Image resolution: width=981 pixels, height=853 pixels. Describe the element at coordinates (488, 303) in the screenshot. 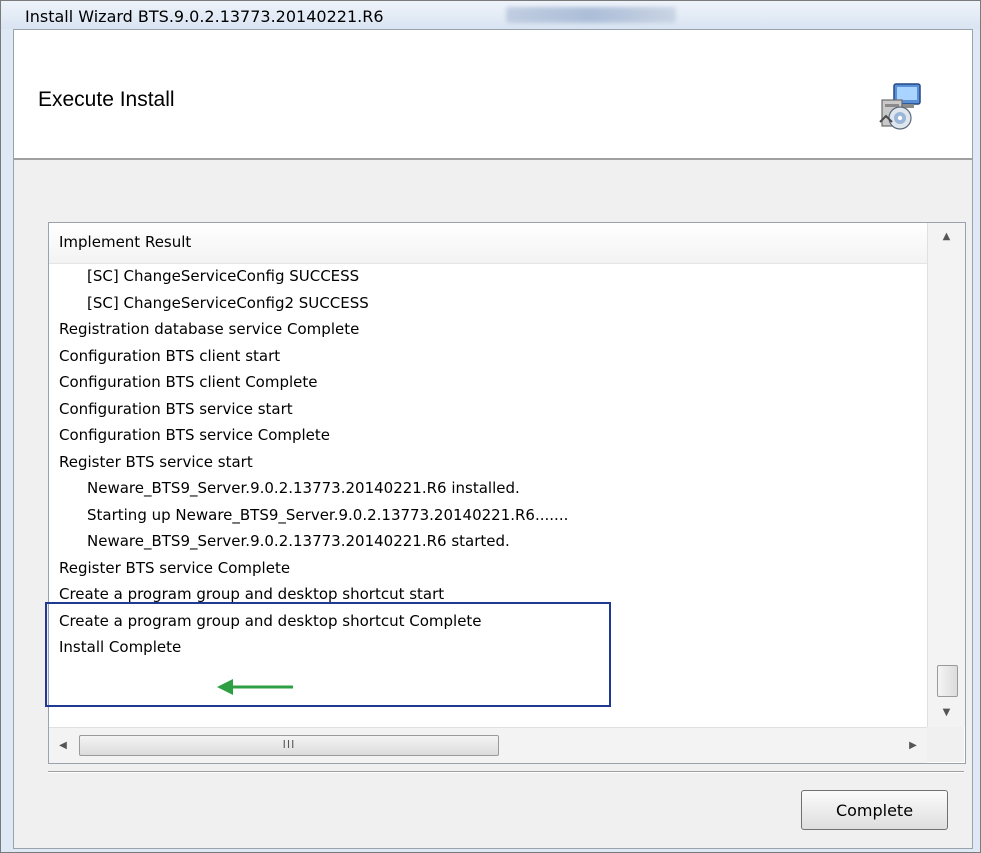

I see `list-item: [SC] ChangeServiceConfig2 SUCCESS` at that location.